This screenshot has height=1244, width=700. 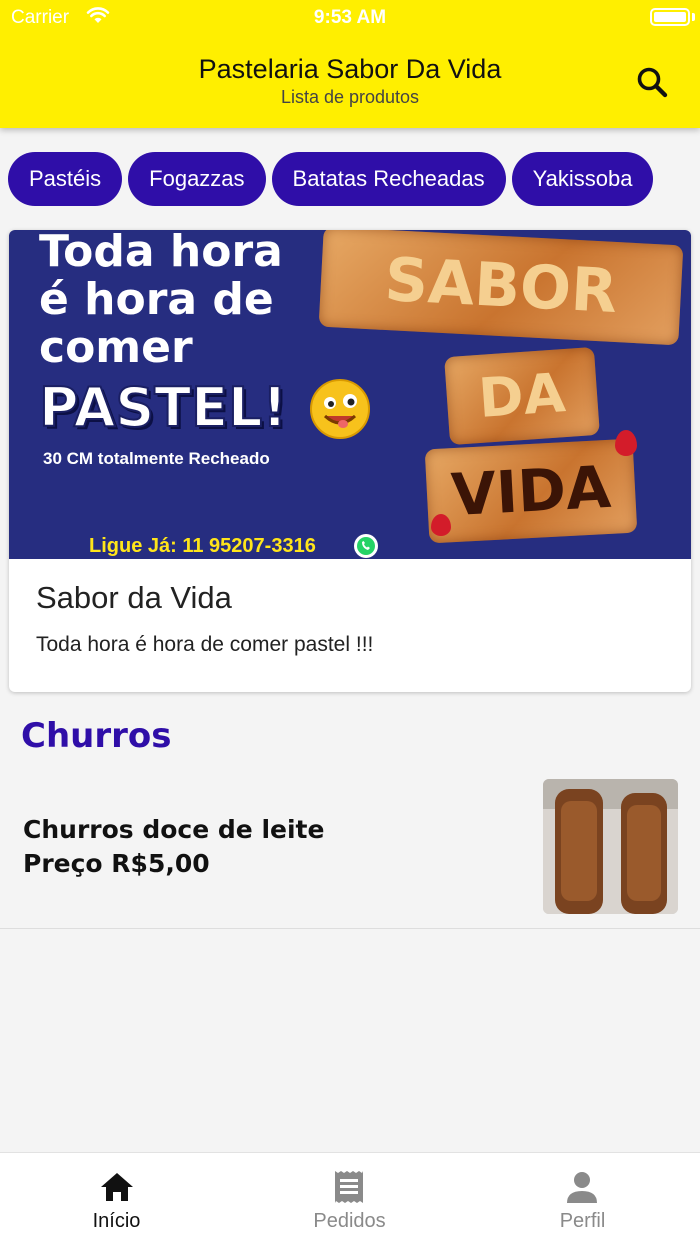 What do you see at coordinates (531, 491) in the screenshot?
I see `pastry-vida: VIDA` at bounding box center [531, 491].